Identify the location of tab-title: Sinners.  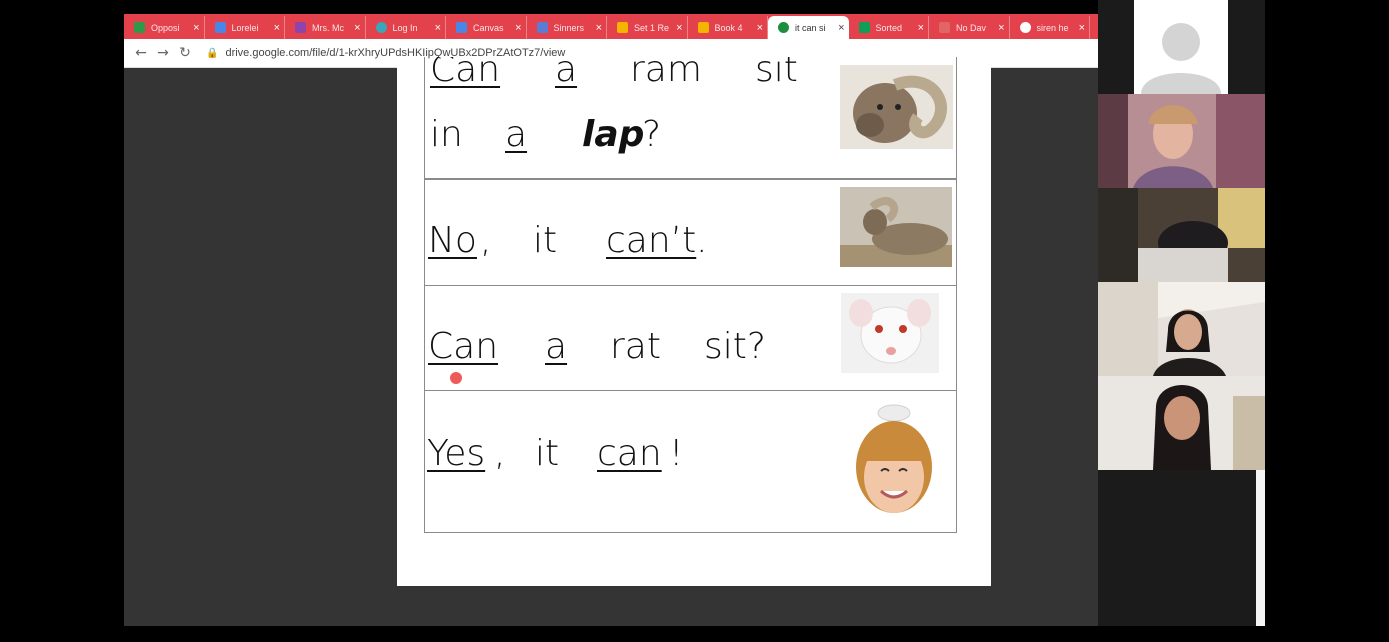
(569, 27).